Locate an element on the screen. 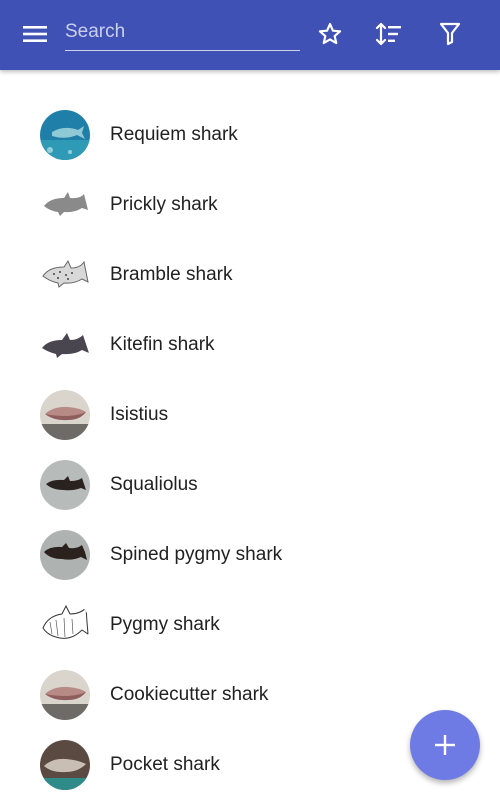 The image size is (500, 800). star-outline-icon is located at coordinates (330, 33).